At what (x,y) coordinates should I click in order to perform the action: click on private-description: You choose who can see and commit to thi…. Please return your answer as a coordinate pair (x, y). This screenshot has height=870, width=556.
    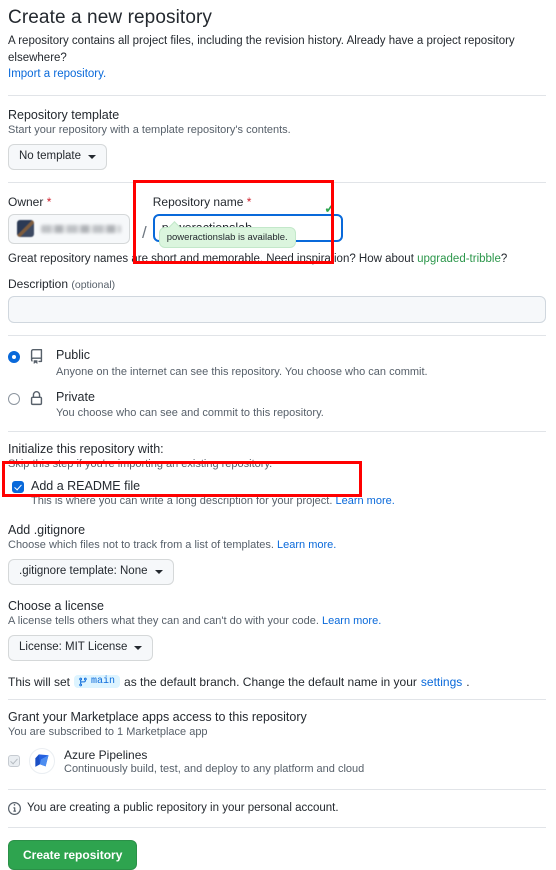
    Looking at the image, I should click on (190, 413).